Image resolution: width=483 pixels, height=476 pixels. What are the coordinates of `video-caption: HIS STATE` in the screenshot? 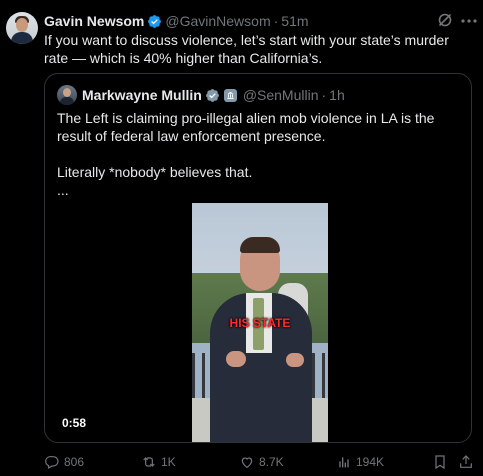 It's located at (260, 323).